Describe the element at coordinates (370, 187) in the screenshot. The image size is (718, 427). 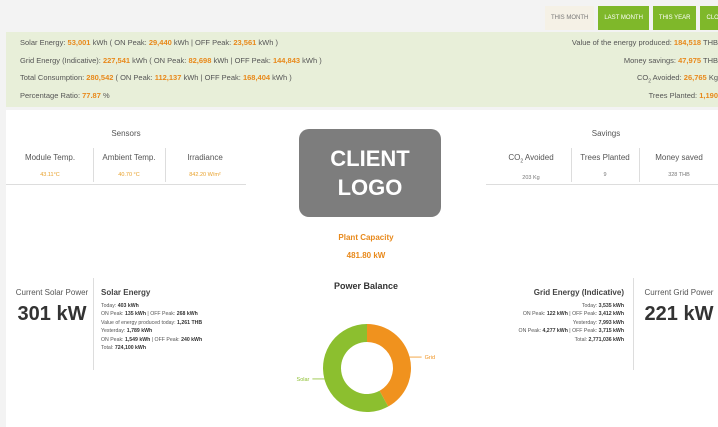
I see `logo-line-2: LOGO` at that location.